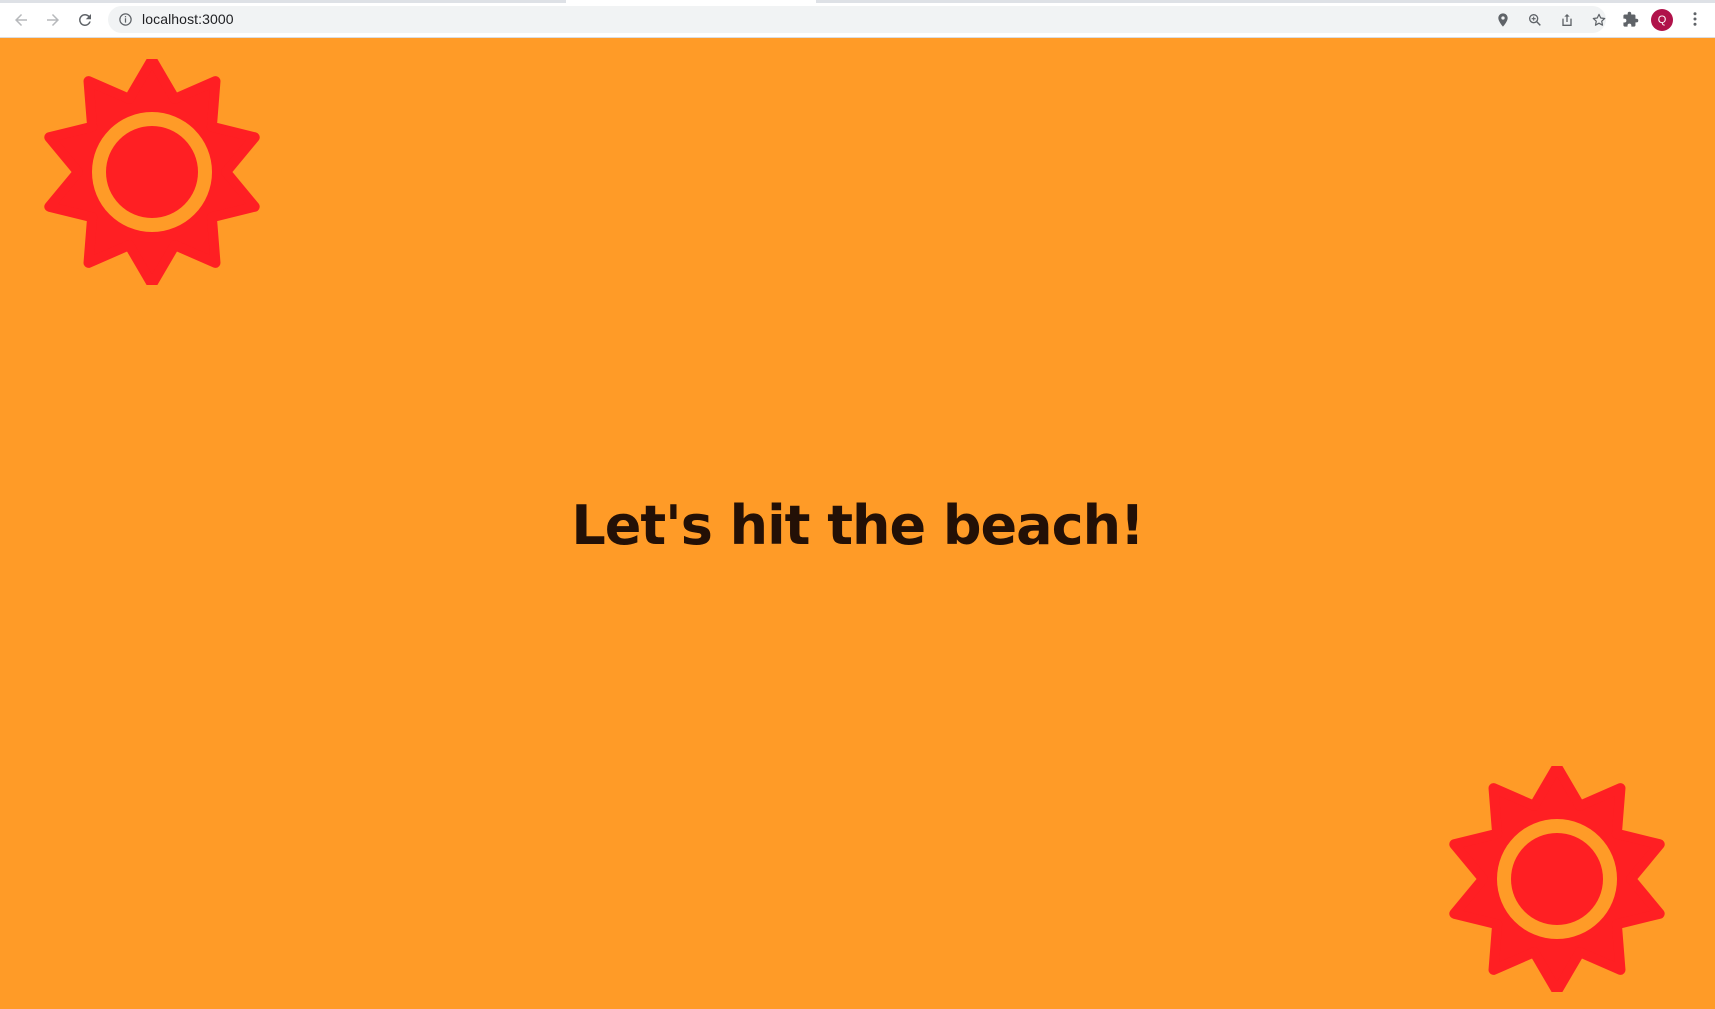  I want to click on forward-arrow-icon, so click(53, 20).